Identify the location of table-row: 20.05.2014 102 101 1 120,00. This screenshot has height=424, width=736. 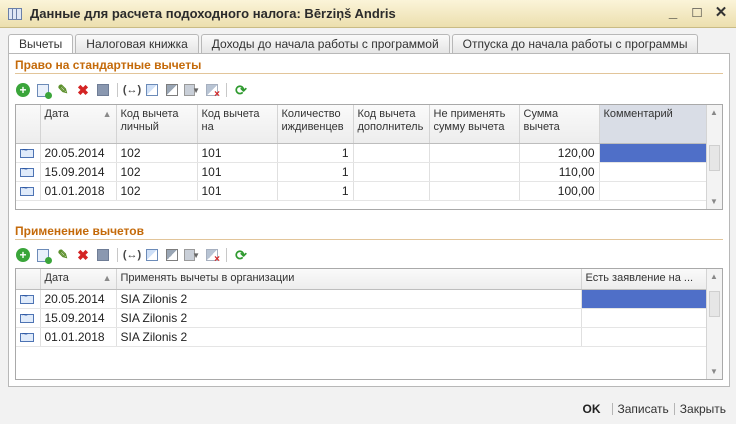
(361, 153).